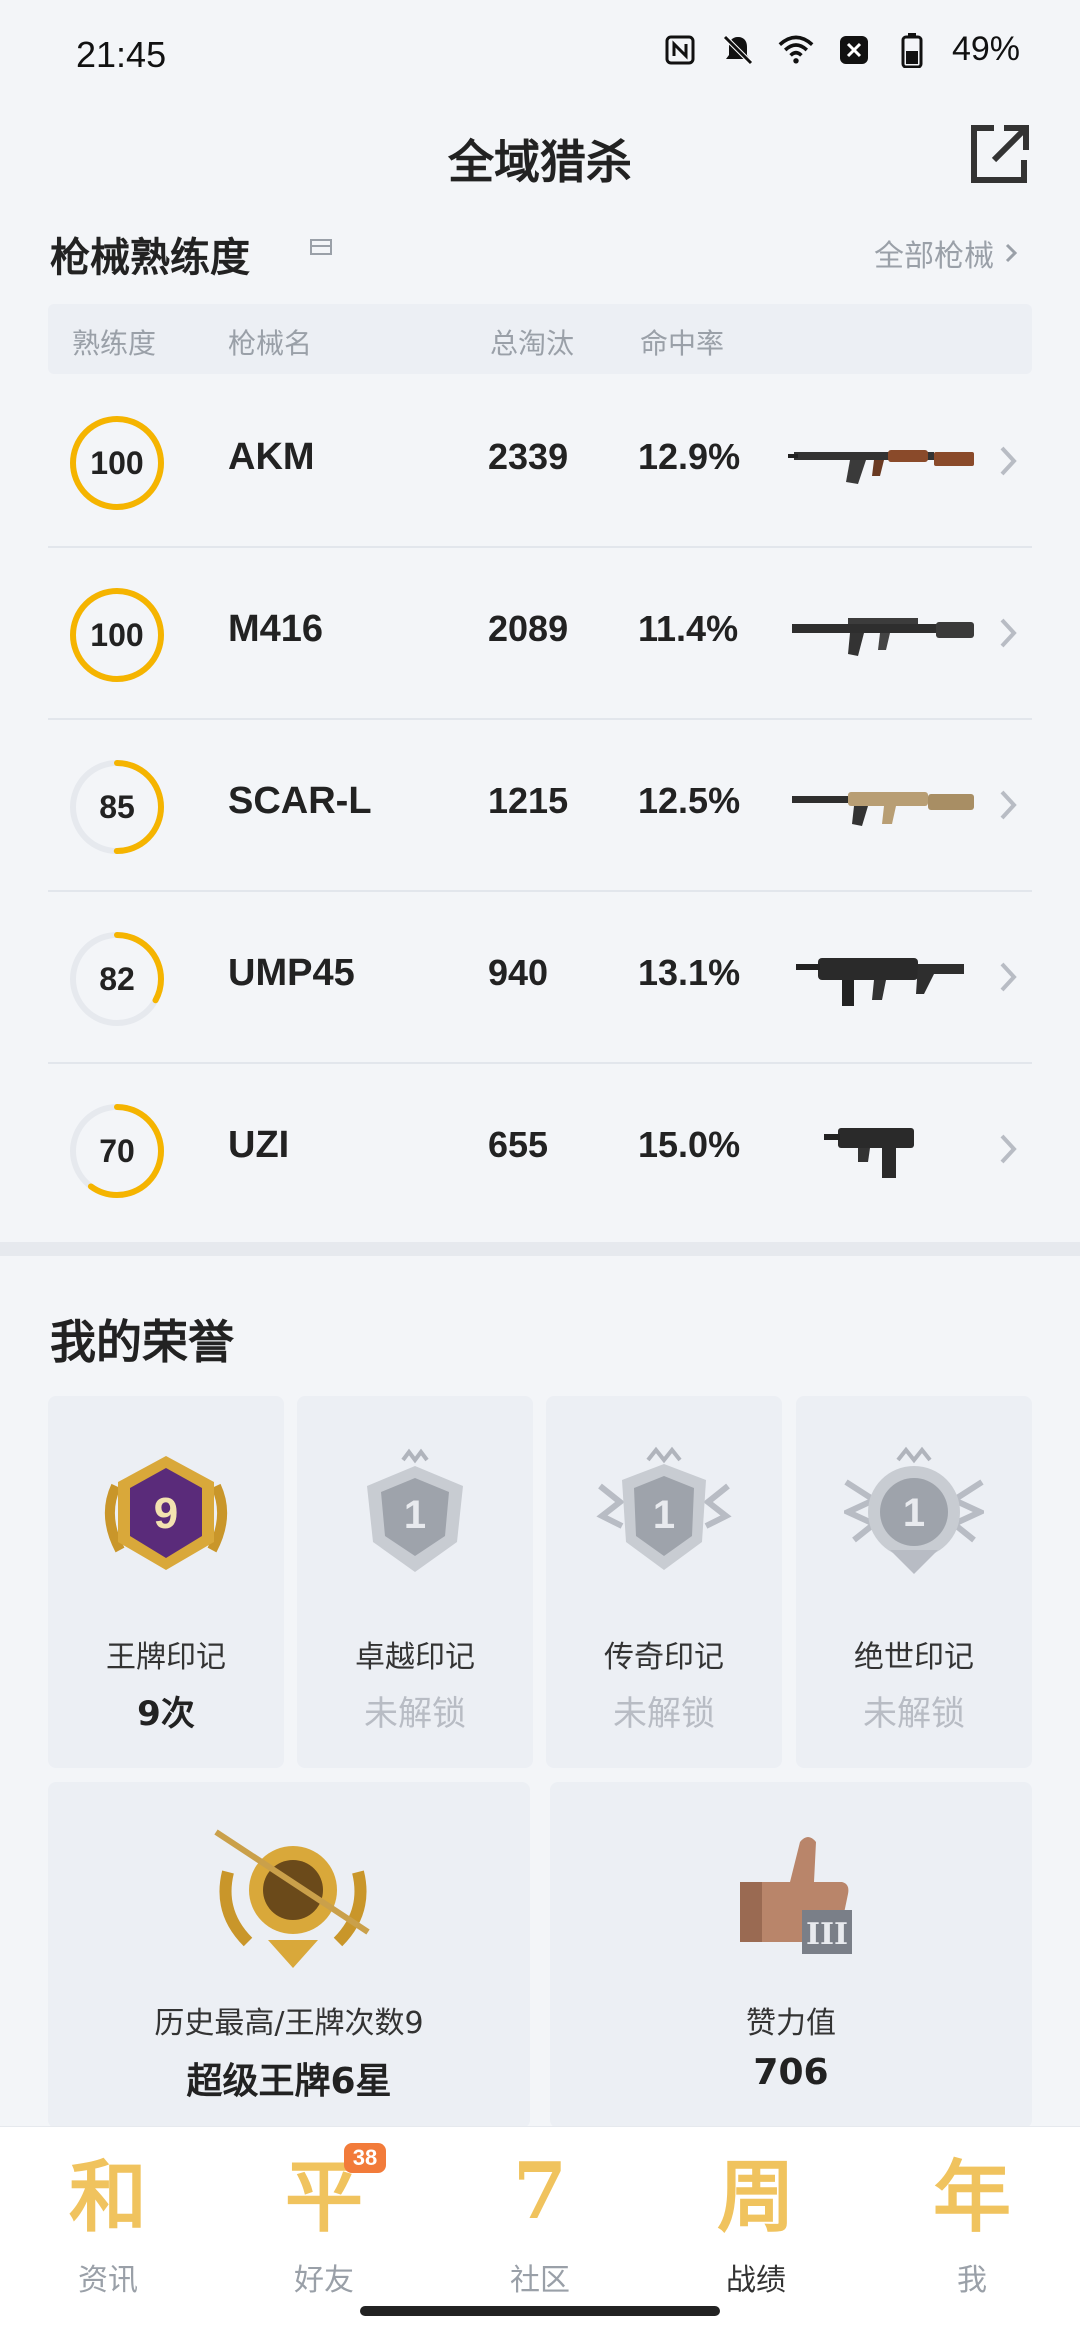 Image resolution: width=1080 pixels, height=2341 pixels. Describe the element at coordinates (271, 457) in the screenshot. I see `weapon-name: AKM` at that location.